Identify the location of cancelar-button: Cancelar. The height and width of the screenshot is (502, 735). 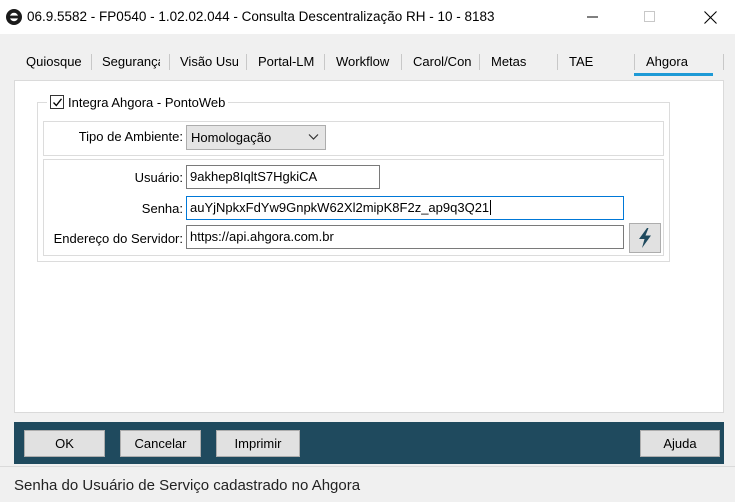
(160, 443).